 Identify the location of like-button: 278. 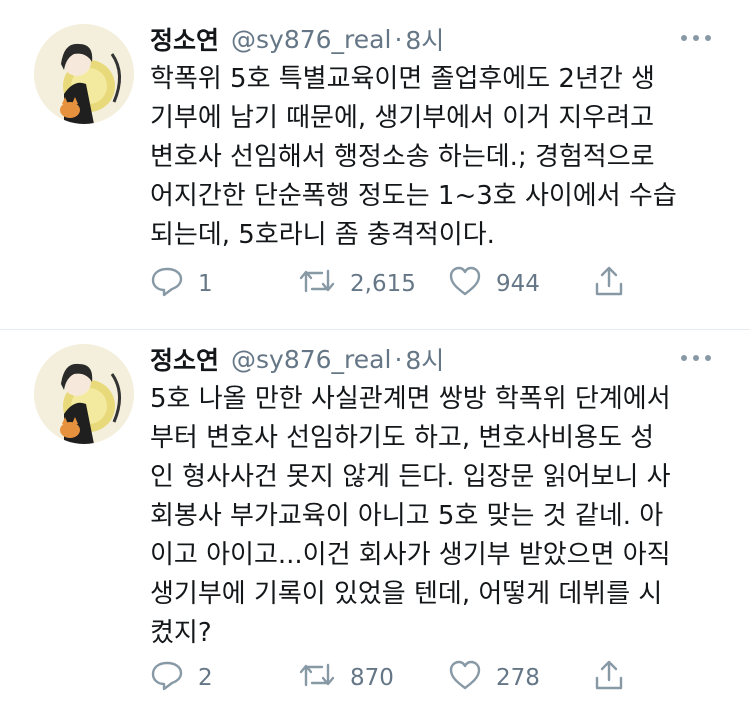
(494, 678).